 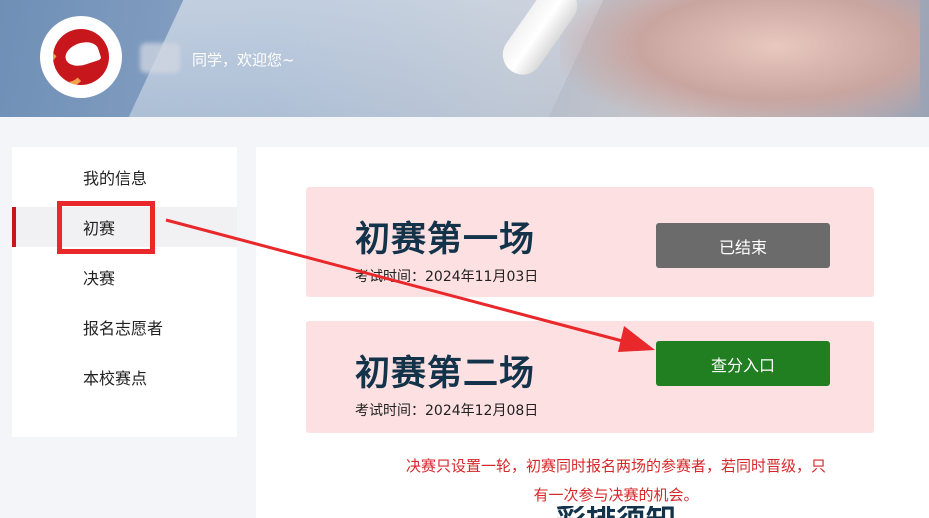 What do you see at coordinates (445, 374) in the screenshot?
I see `exam-title: 初赛第二场` at bounding box center [445, 374].